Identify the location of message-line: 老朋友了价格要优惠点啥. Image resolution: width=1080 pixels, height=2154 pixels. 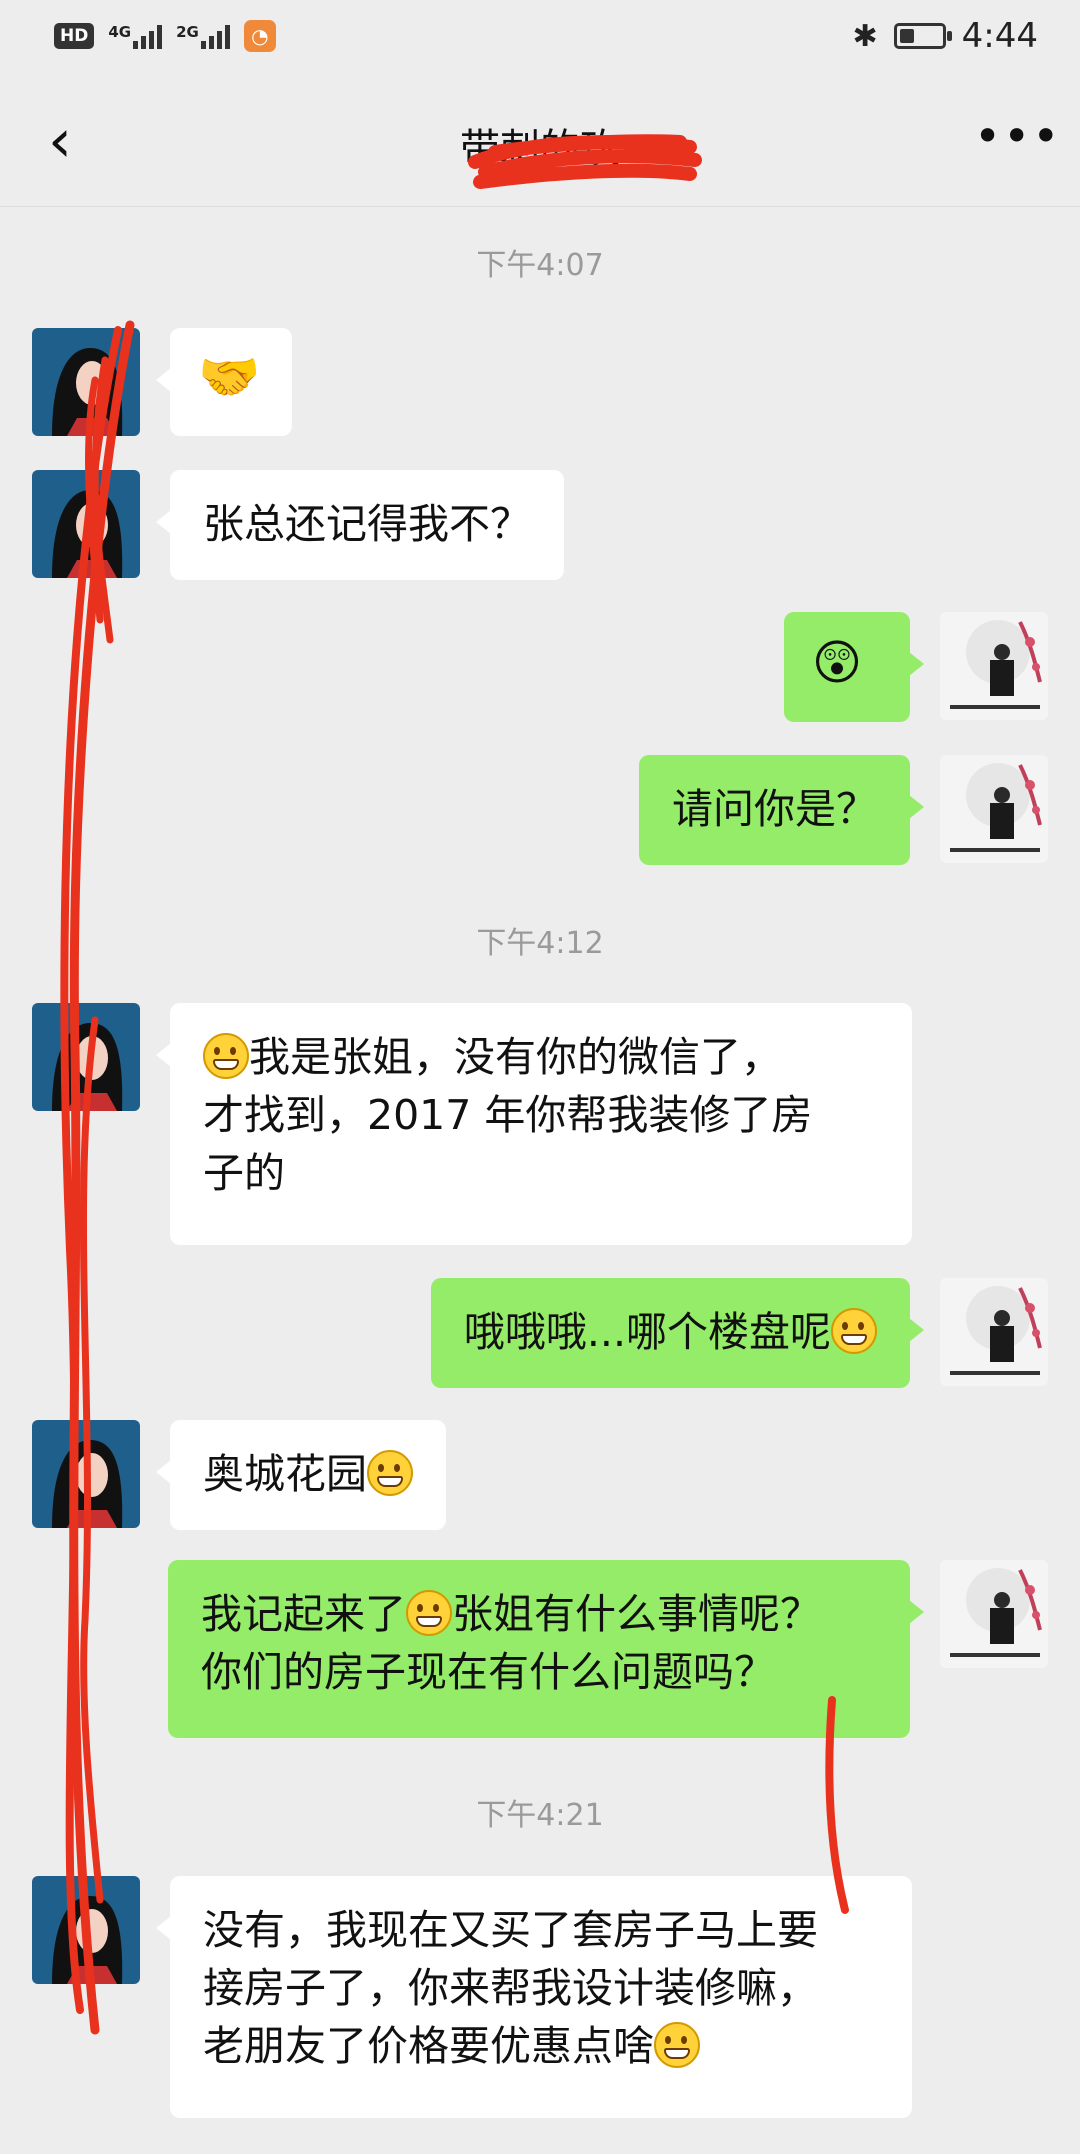
(541, 2046).